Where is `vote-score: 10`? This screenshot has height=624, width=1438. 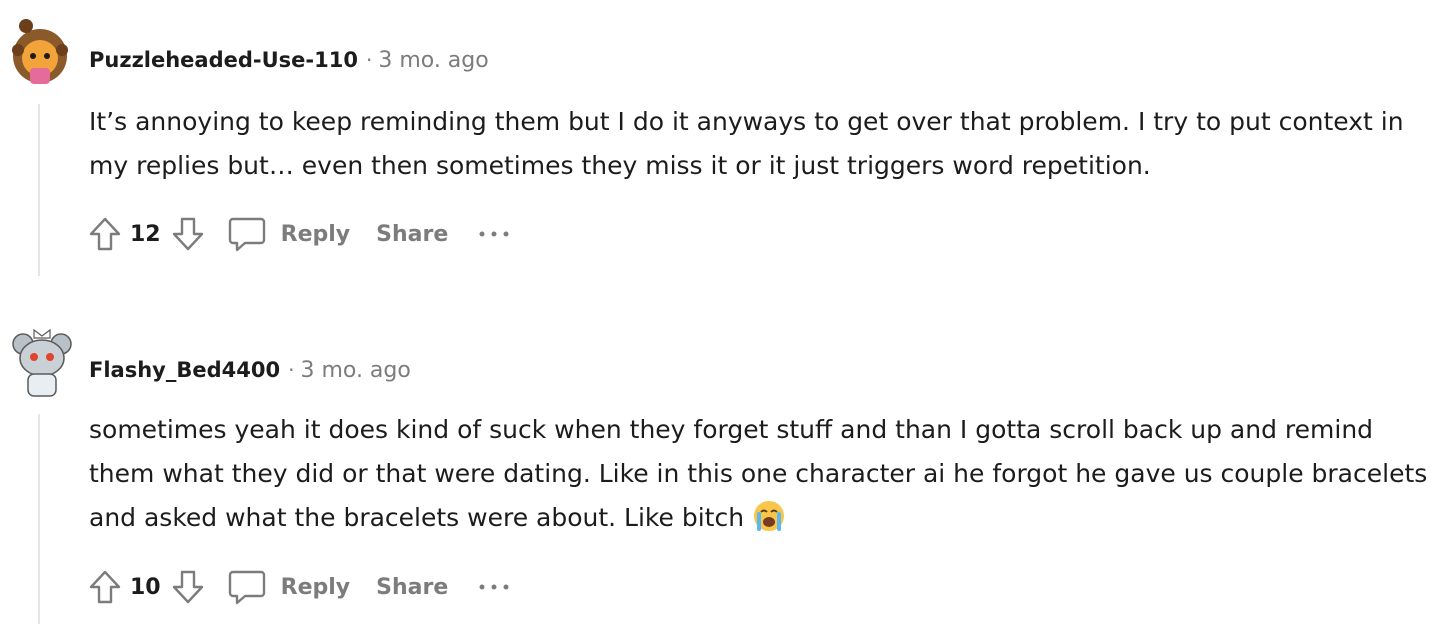 vote-score: 10 is located at coordinates (145, 587).